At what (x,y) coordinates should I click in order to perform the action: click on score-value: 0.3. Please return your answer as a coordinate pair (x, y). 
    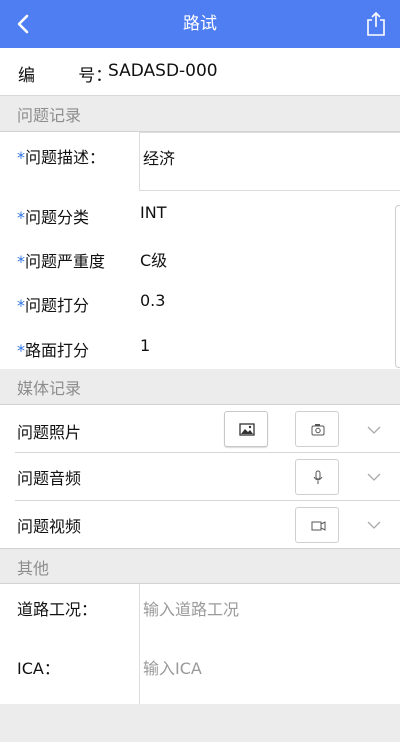
    Looking at the image, I should click on (152, 300).